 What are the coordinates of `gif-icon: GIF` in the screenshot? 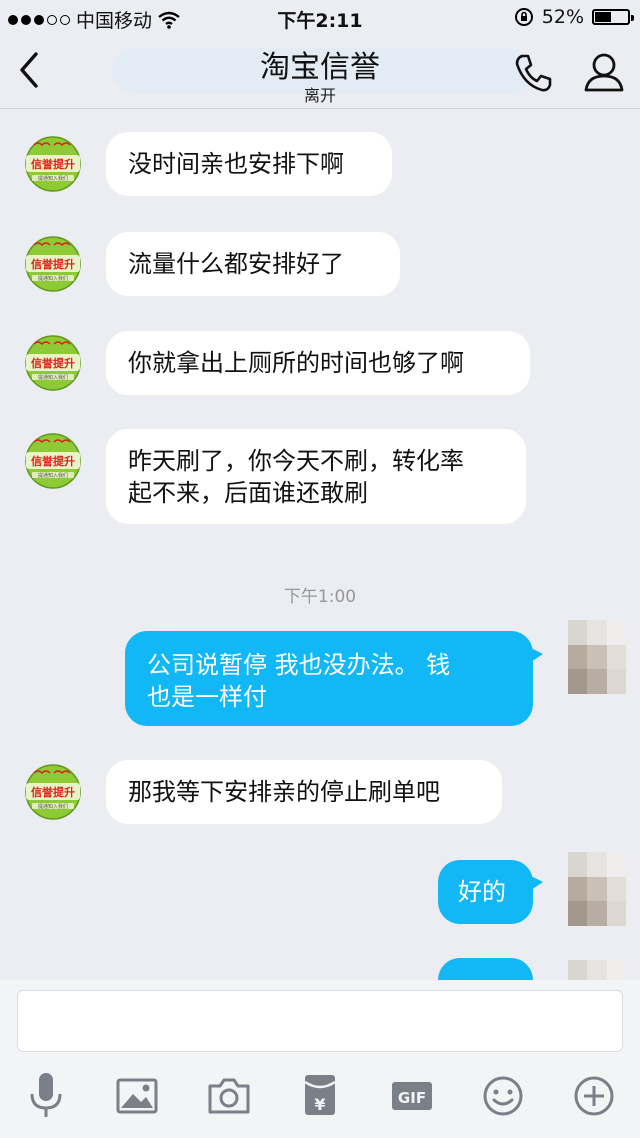 It's located at (412, 1096).